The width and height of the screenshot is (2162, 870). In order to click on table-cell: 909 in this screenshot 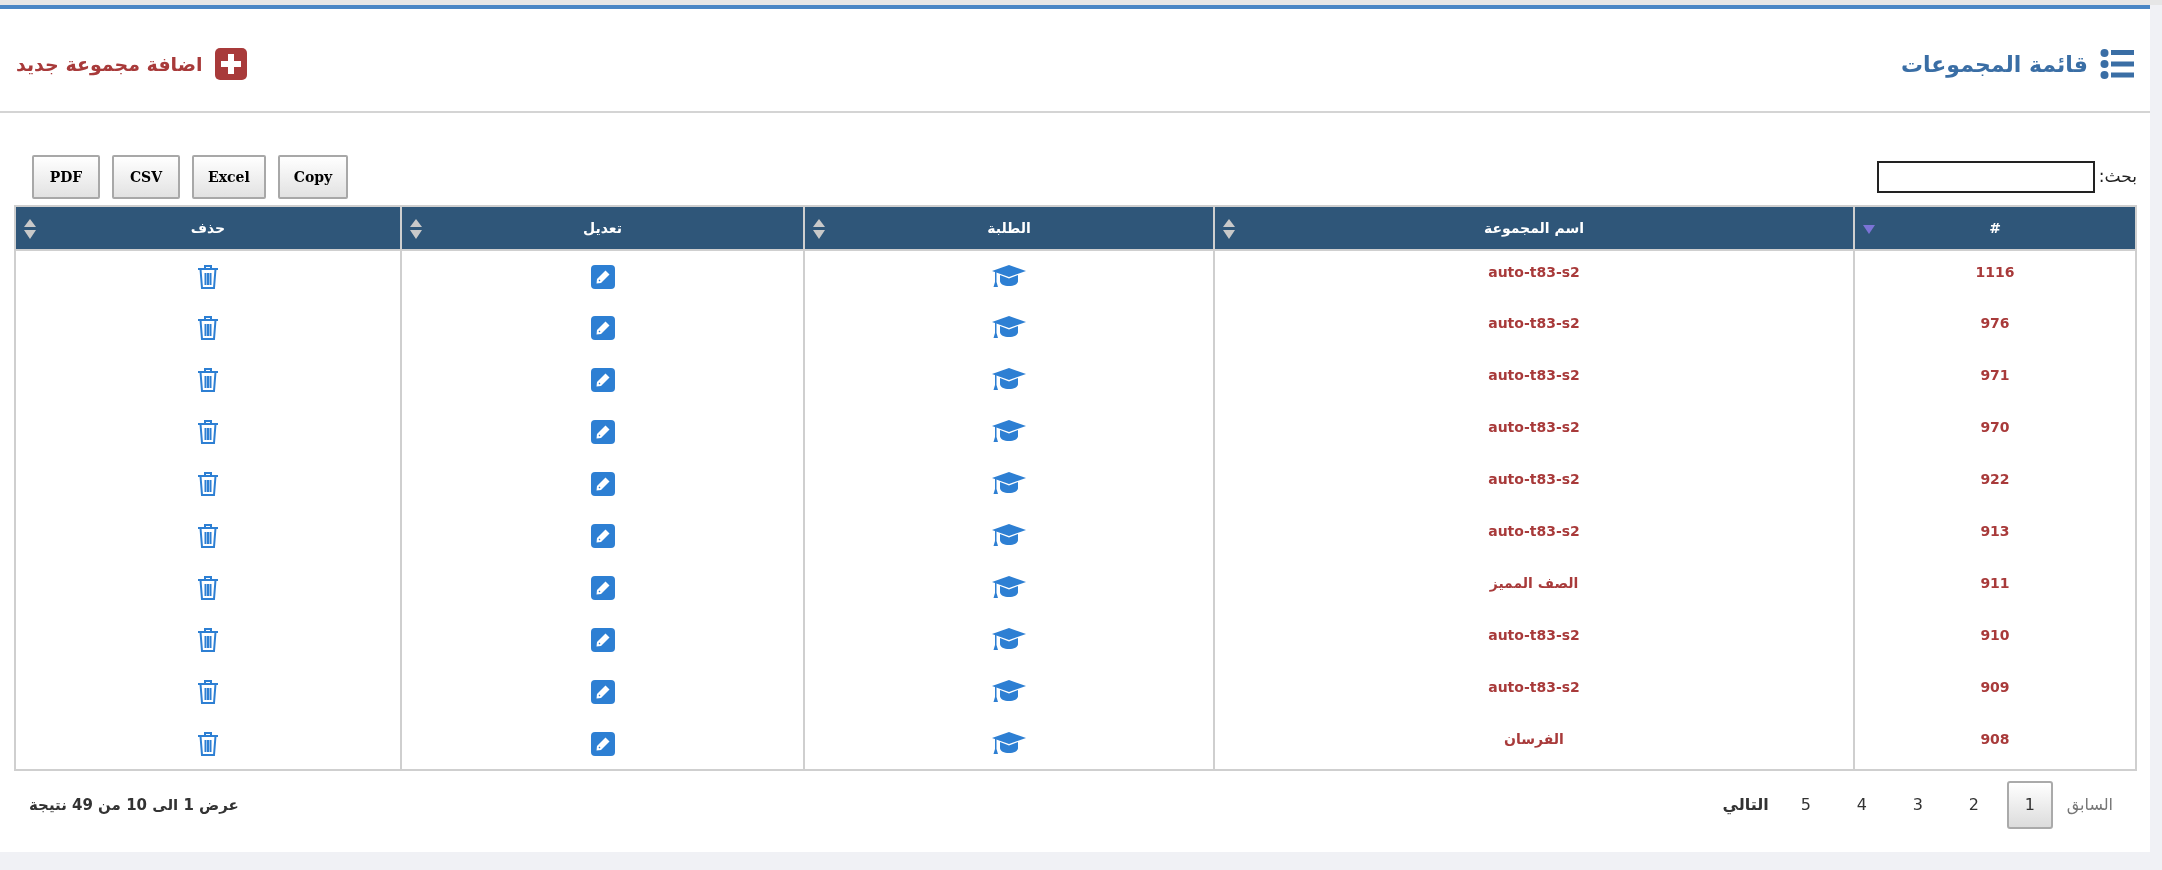, I will do `click(1995, 687)`.